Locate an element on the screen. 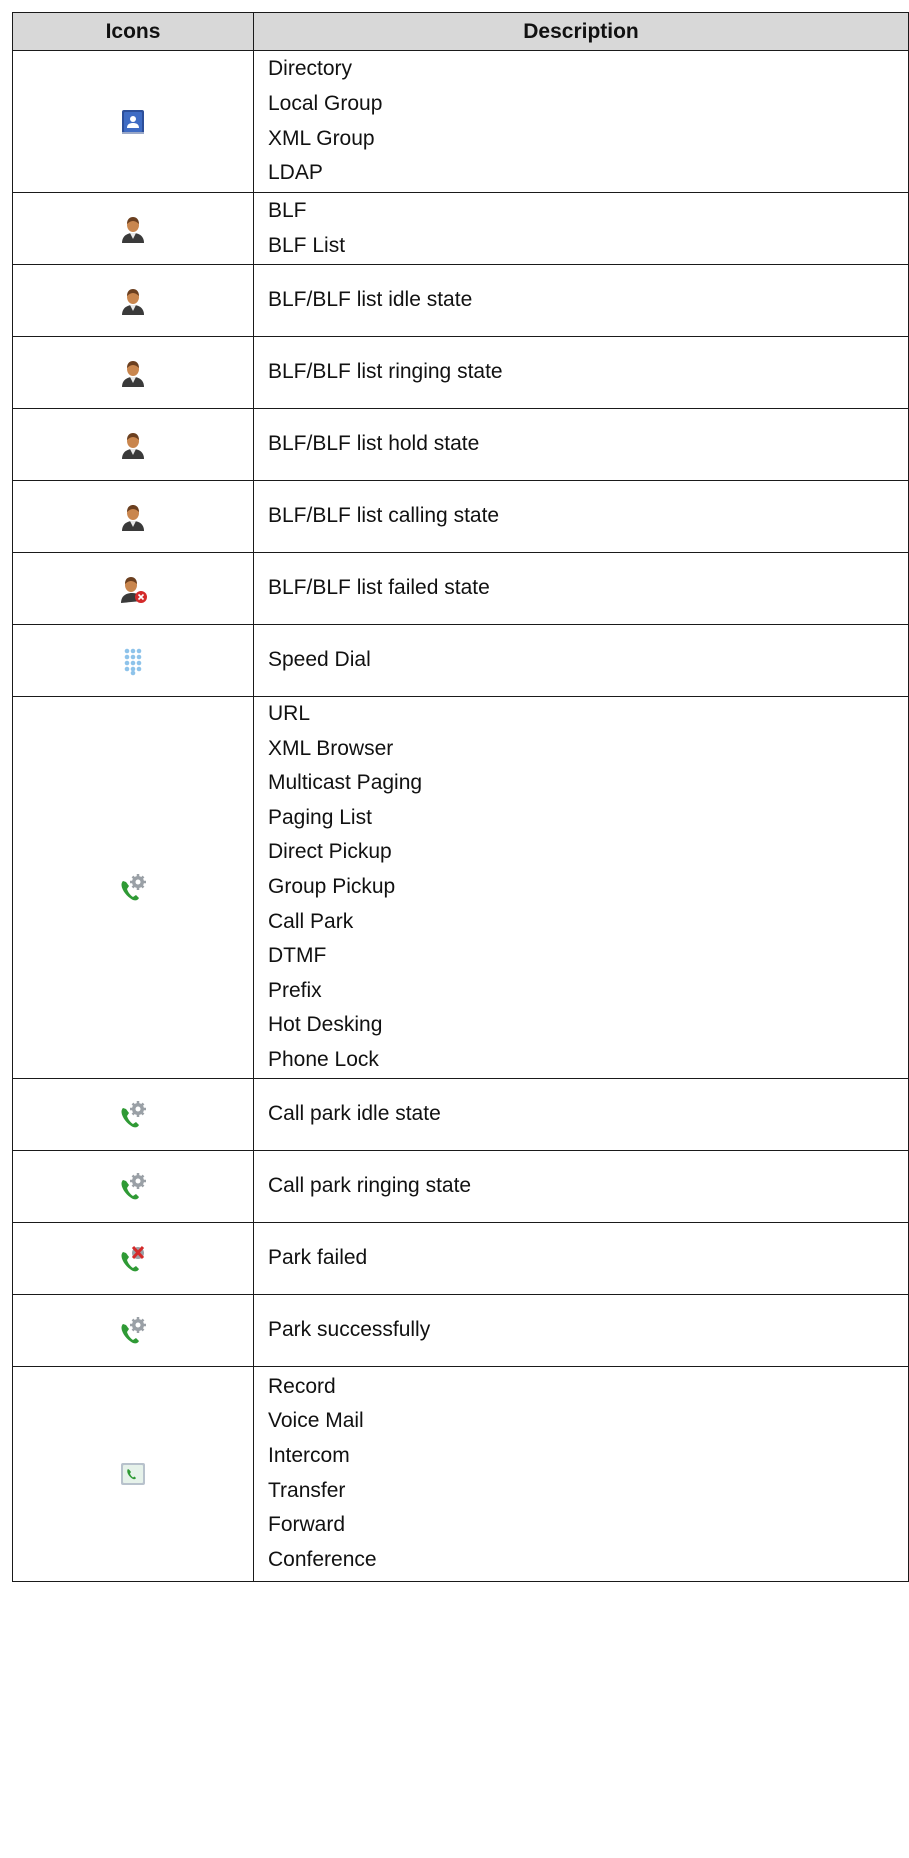 Image resolution: width=909 pixels, height=1858 pixels. description-cell: Park failed is located at coordinates (581, 1258).